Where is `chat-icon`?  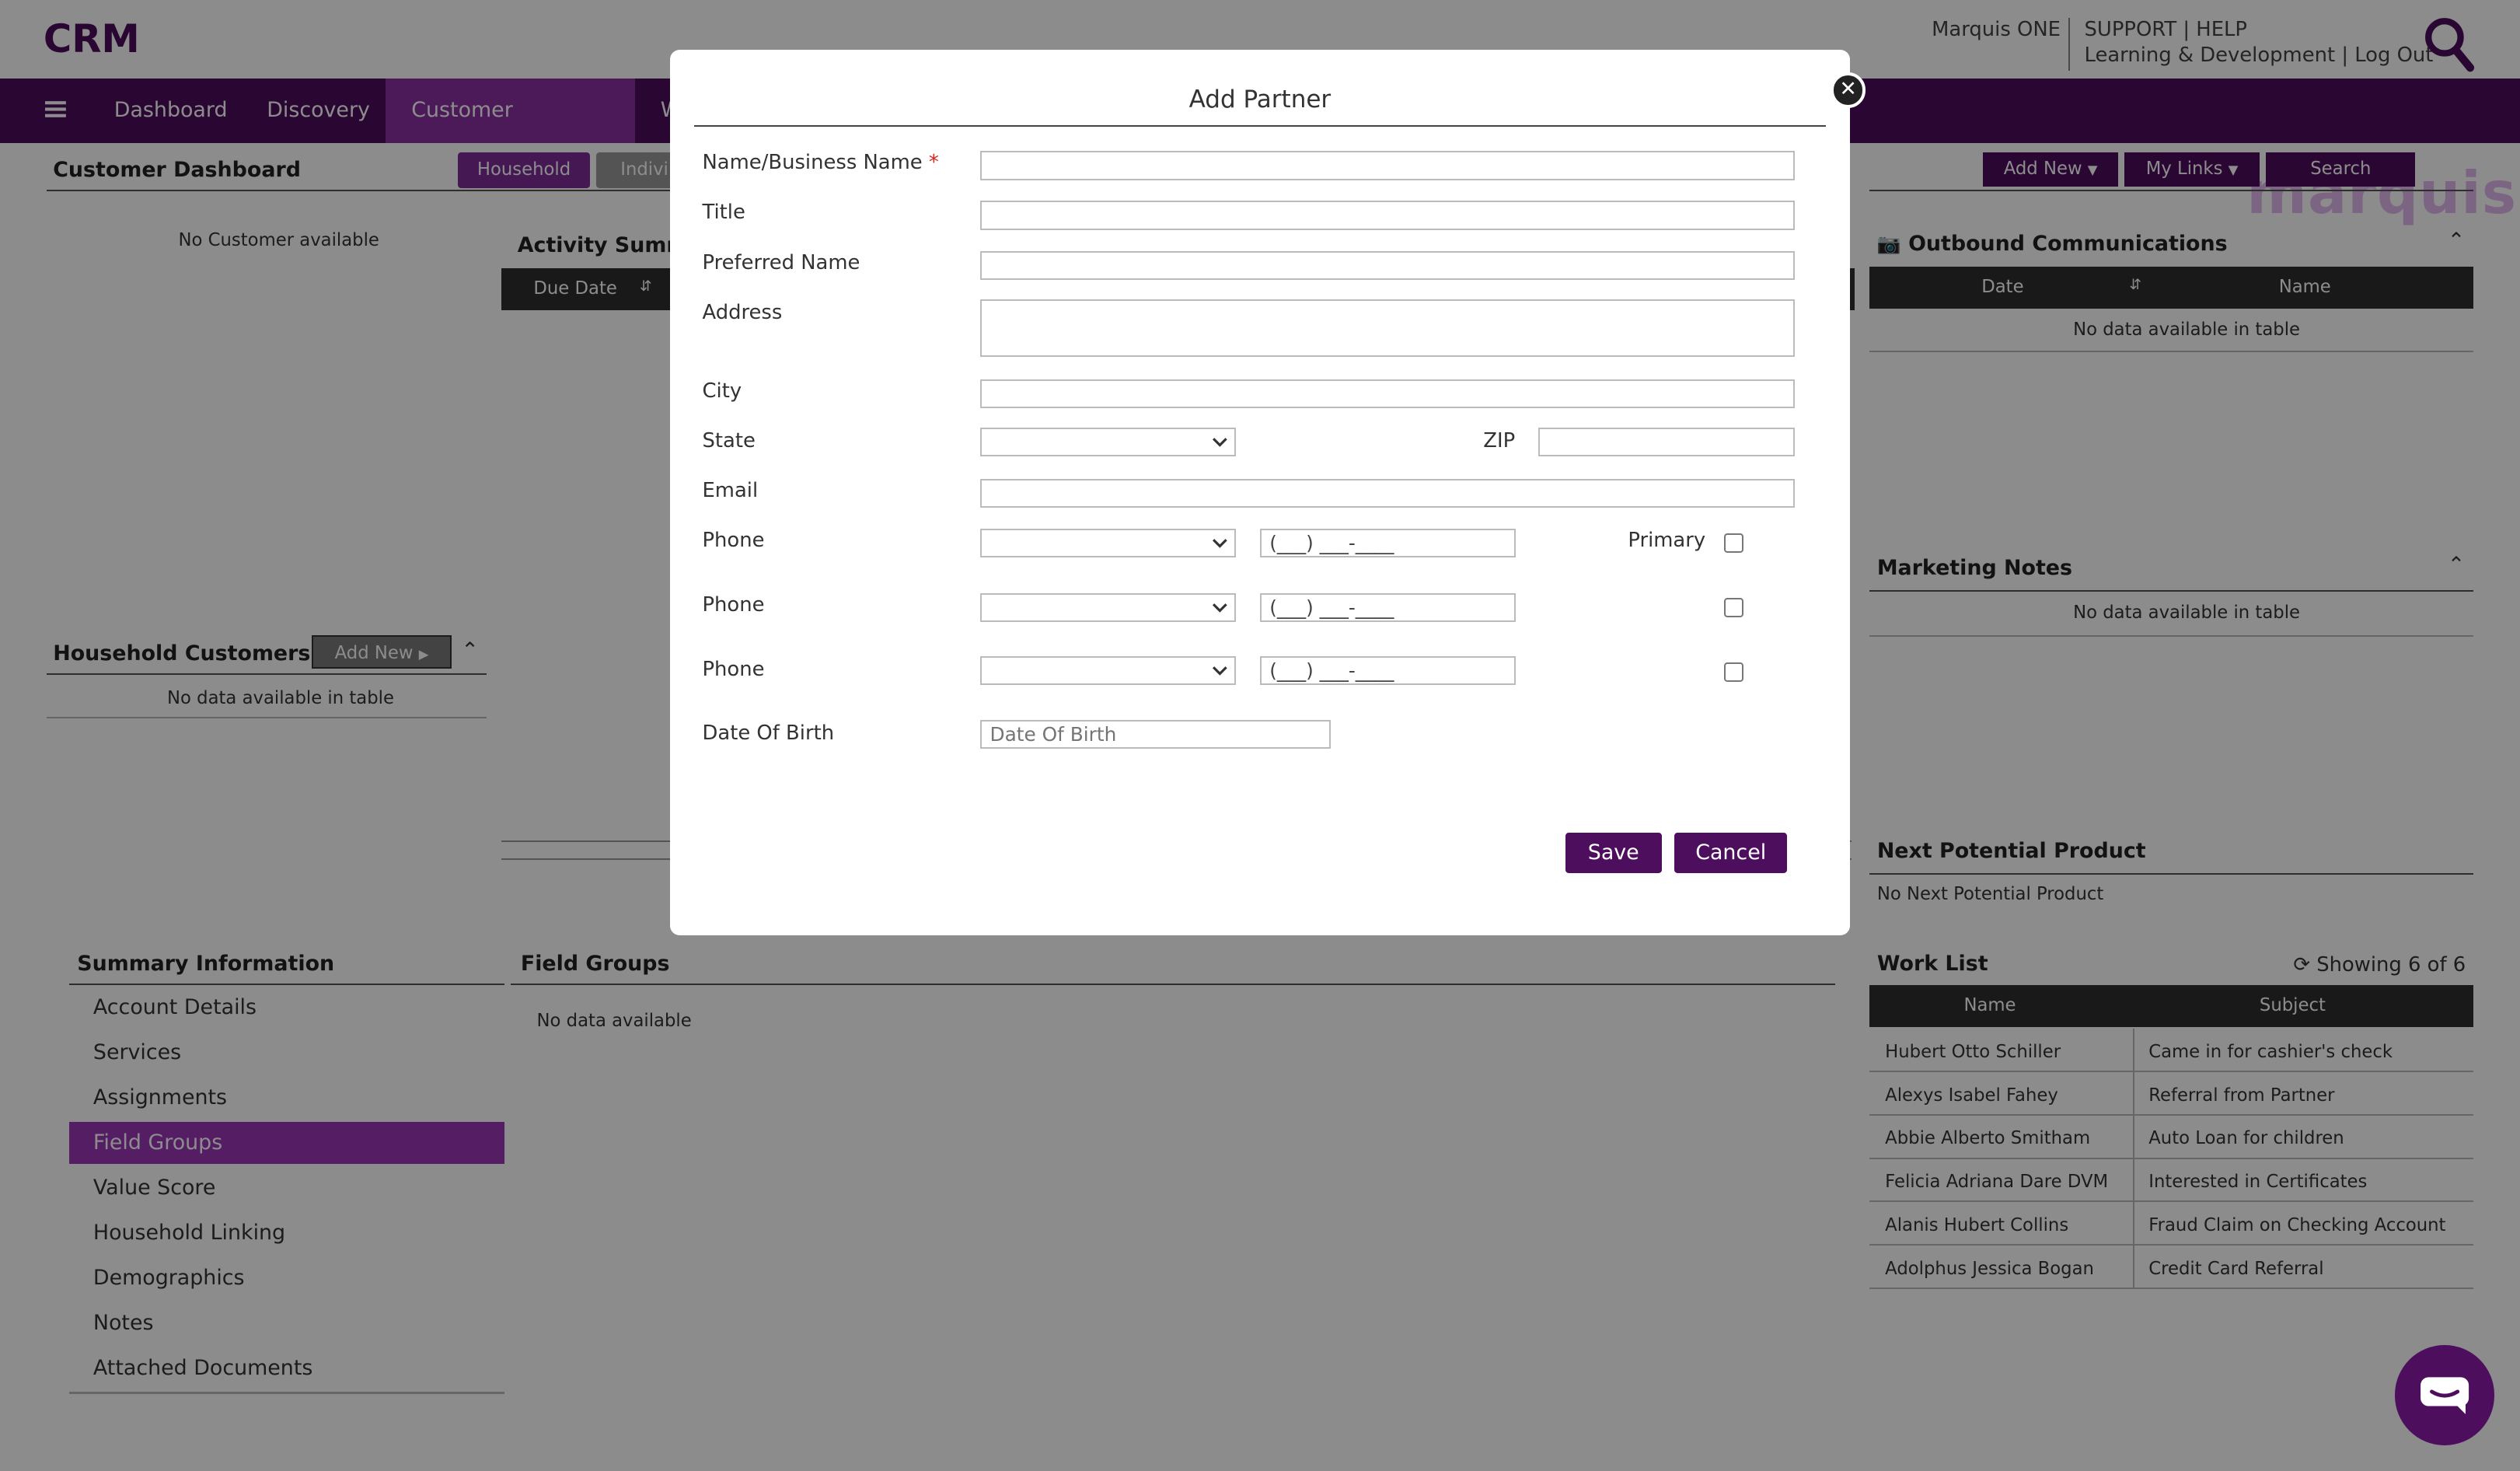
chat-icon is located at coordinates (2444, 1396).